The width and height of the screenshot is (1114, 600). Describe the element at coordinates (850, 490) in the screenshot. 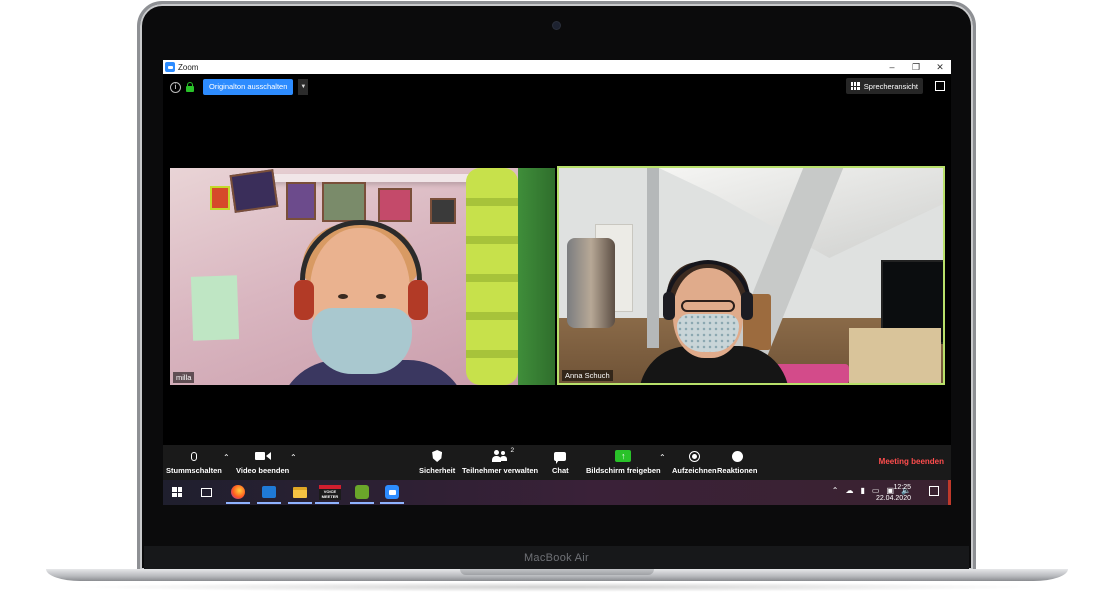

I see `onedrive-icon: ☁` at that location.